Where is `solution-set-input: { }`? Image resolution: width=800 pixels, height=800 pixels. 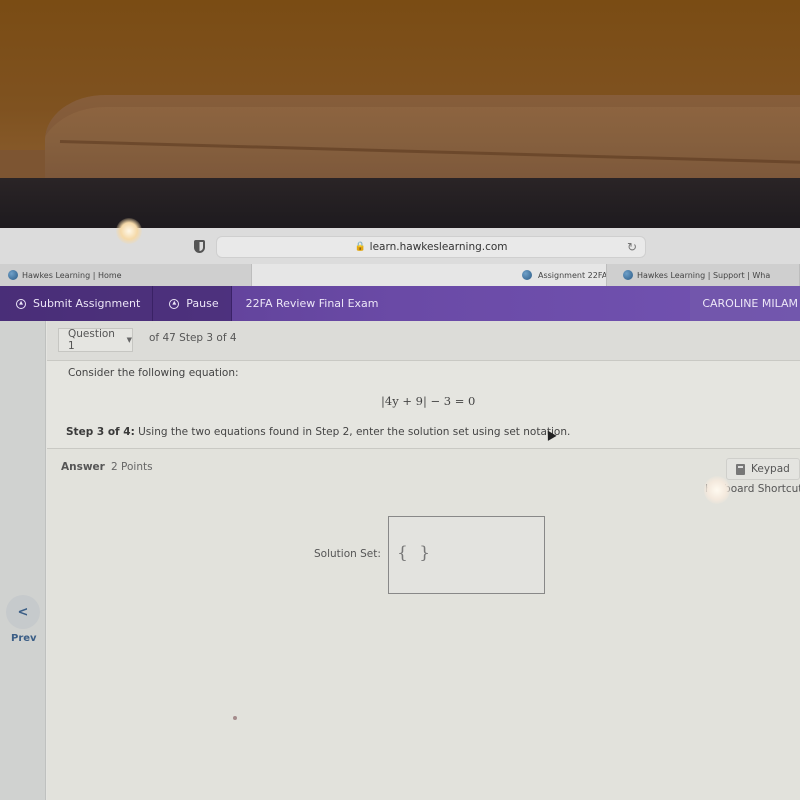 solution-set-input: { } is located at coordinates (466, 555).